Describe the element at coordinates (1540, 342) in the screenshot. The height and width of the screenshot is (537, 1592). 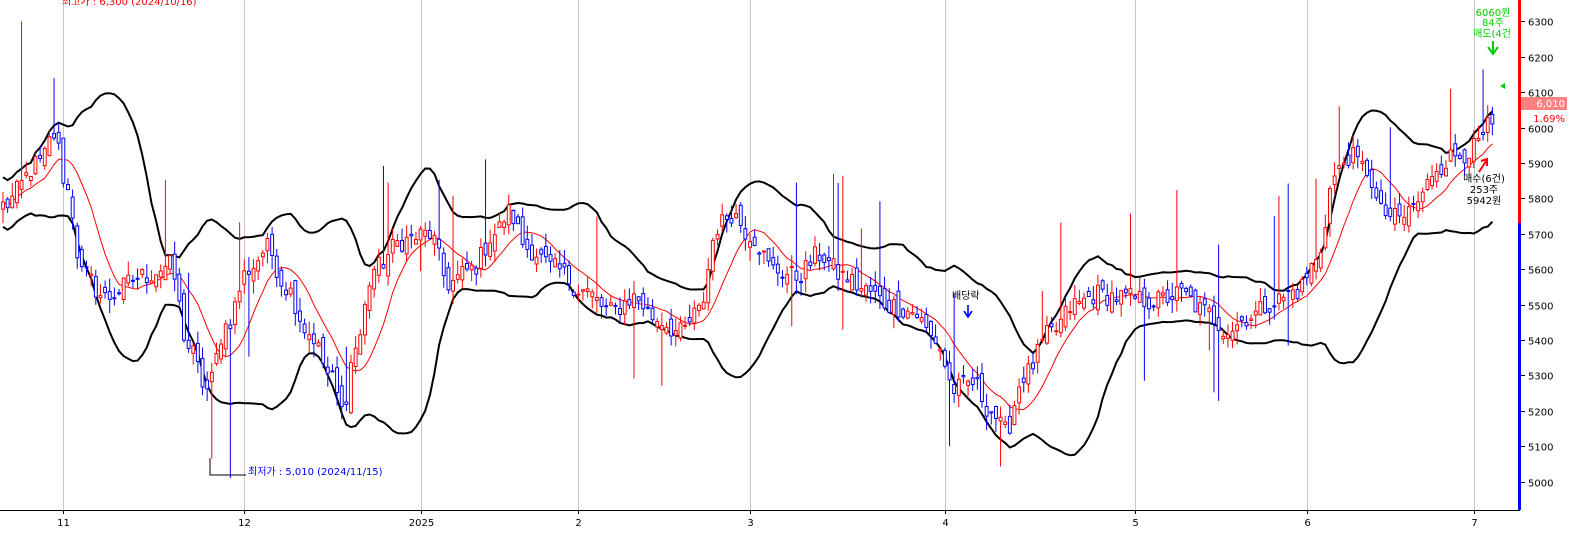
I see `price-tick-label: 5400` at that location.